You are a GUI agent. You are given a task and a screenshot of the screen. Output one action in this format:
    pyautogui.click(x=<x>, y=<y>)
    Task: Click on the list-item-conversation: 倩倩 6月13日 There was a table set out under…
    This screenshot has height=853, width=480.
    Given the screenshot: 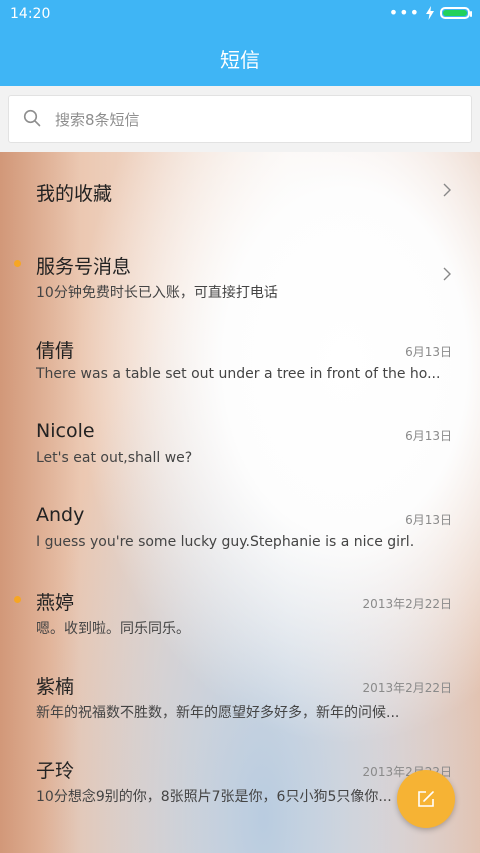 What is the action you would take?
    pyautogui.click(x=240, y=362)
    